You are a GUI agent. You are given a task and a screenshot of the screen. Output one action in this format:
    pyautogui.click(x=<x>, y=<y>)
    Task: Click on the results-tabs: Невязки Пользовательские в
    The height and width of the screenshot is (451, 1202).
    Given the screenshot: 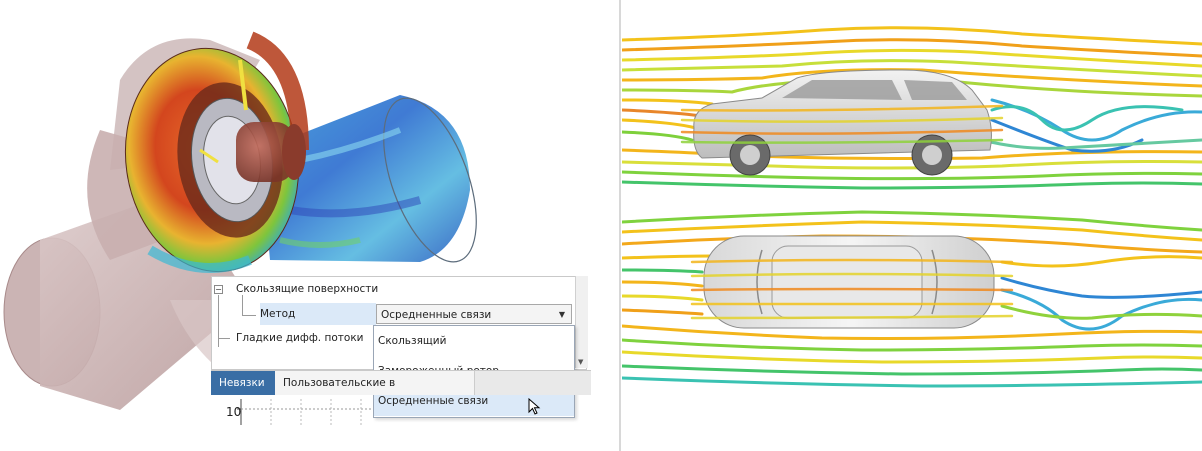 What is the action you would take?
    pyautogui.click(x=401, y=382)
    